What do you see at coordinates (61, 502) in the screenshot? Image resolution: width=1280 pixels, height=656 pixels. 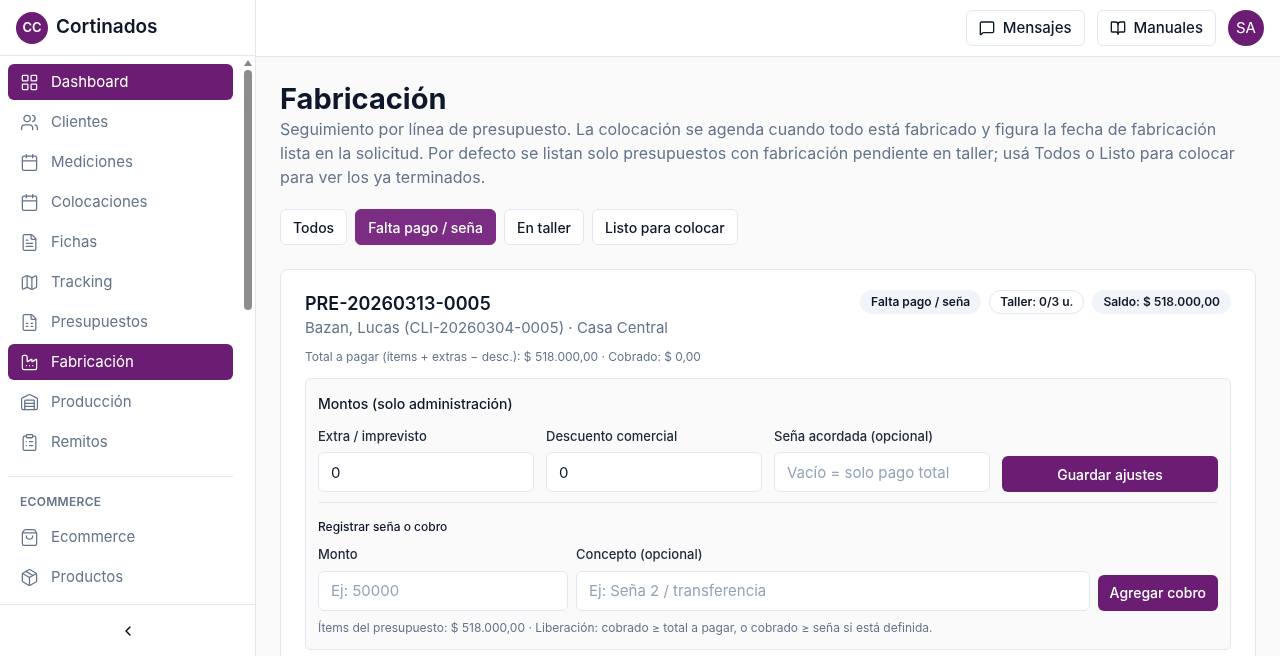 I see `section-title: ECOMMERCE` at bounding box center [61, 502].